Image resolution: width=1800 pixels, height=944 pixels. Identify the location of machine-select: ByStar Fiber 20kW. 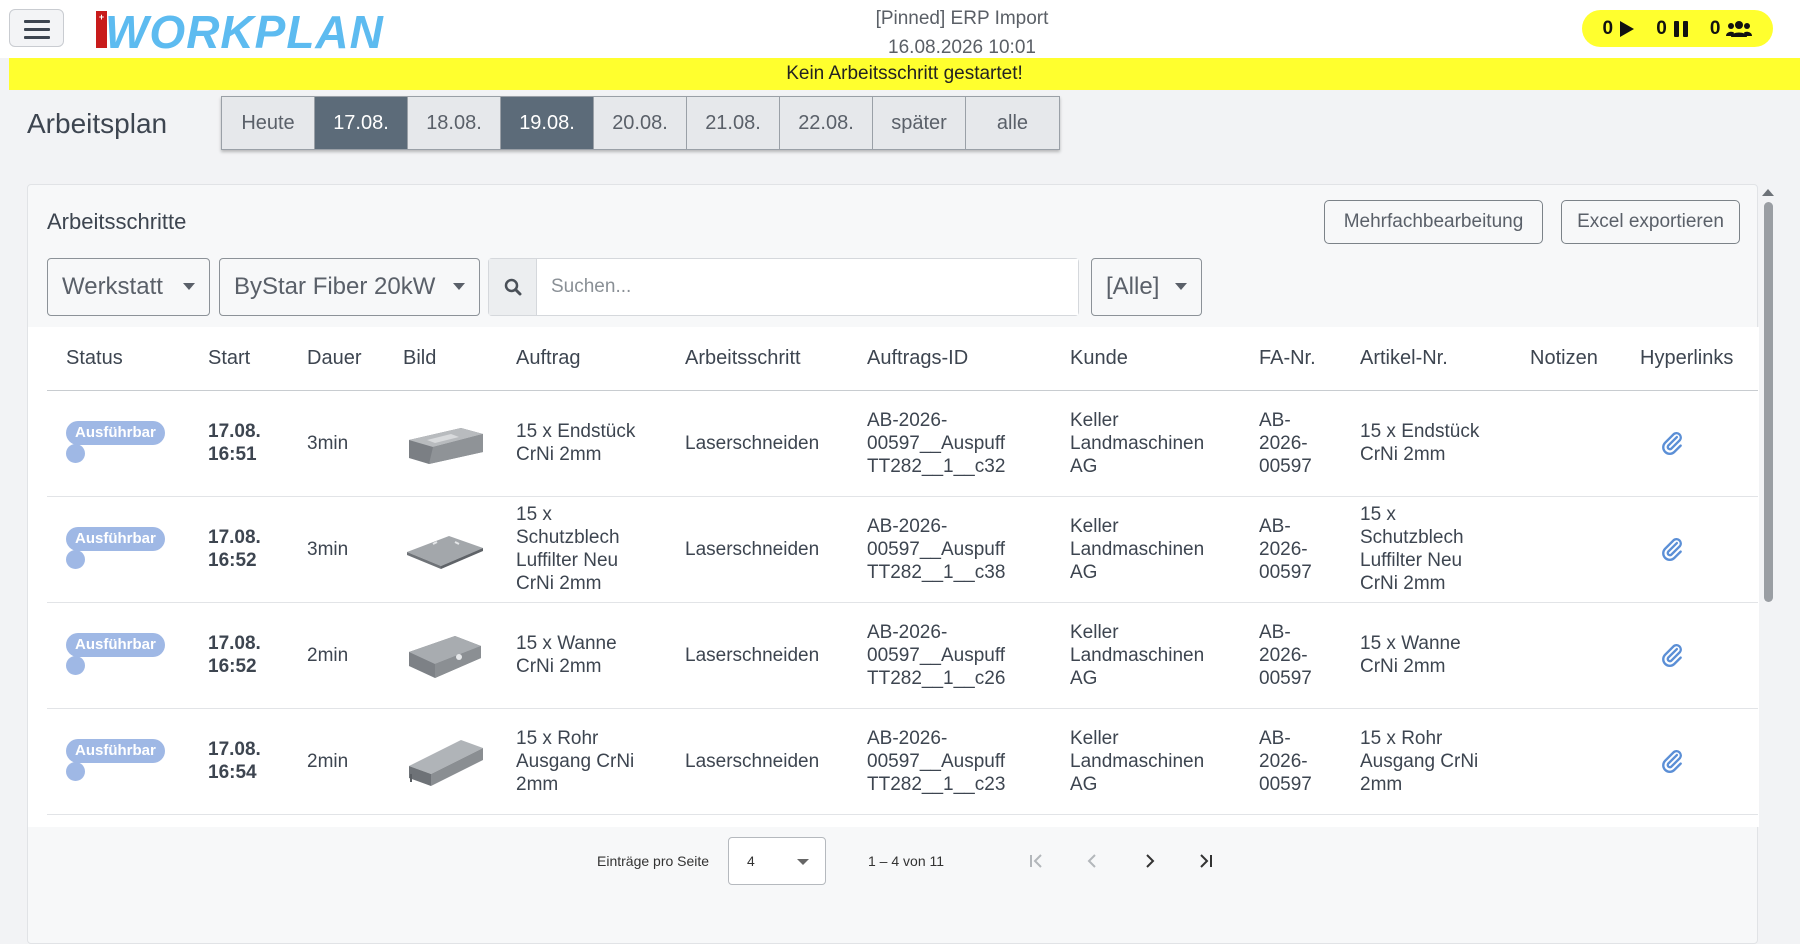
(349, 287).